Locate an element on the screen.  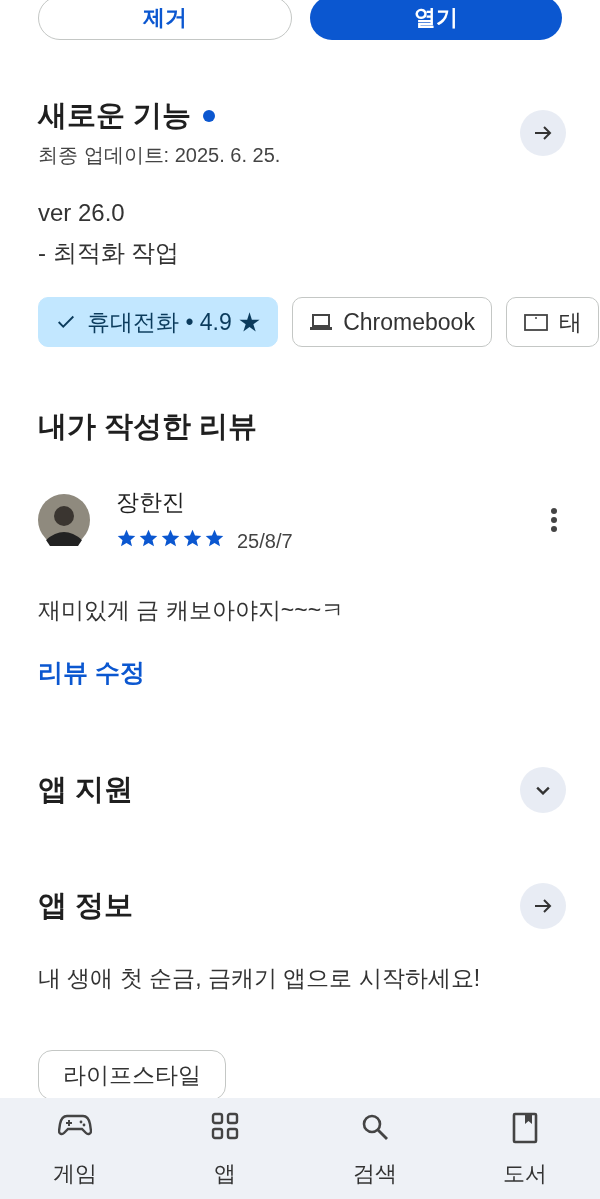
book-icon is located at coordinates (525, 1128).